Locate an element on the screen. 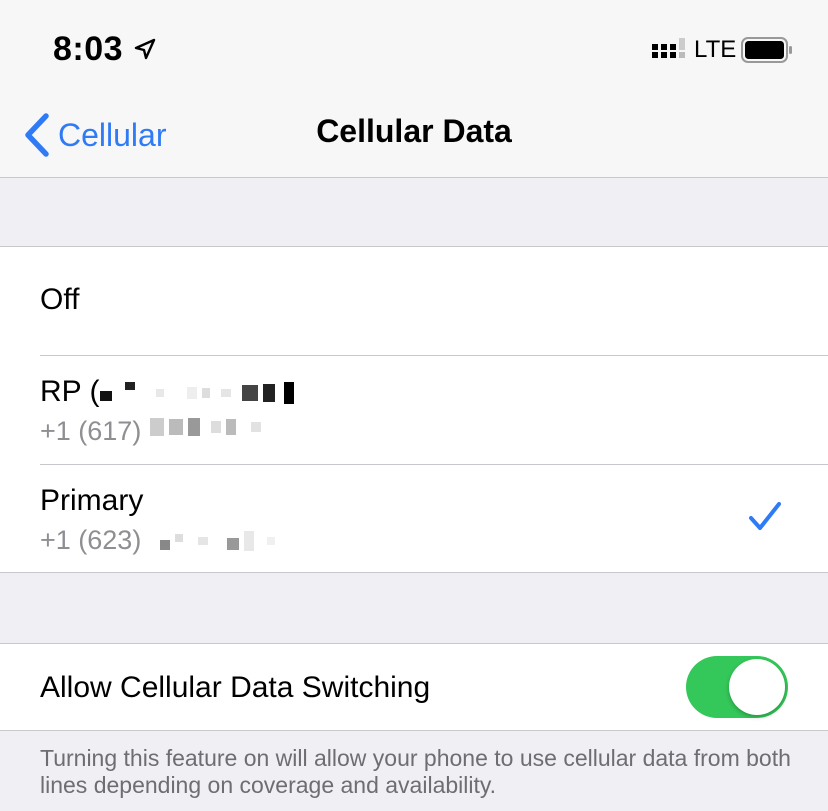 The height and width of the screenshot is (811, 828). checkmark-icon is located at coordinates (765, 516).